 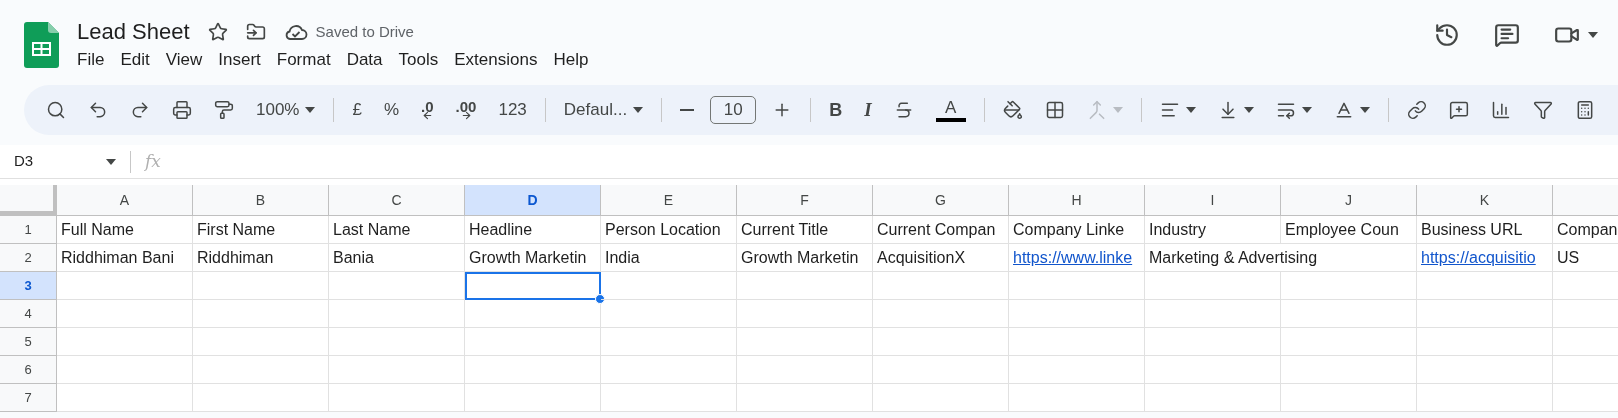 I want to click on menu-item: File, so click(x=91, y=60).